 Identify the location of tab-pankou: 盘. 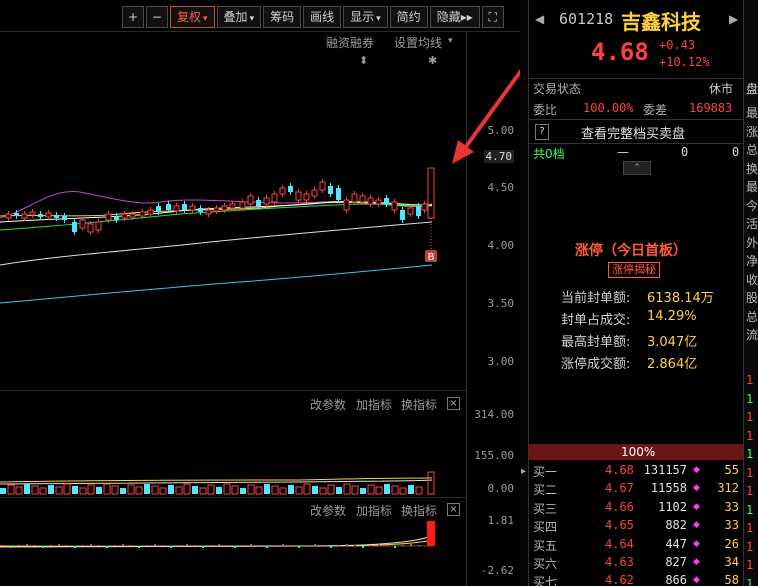
(752, 88).